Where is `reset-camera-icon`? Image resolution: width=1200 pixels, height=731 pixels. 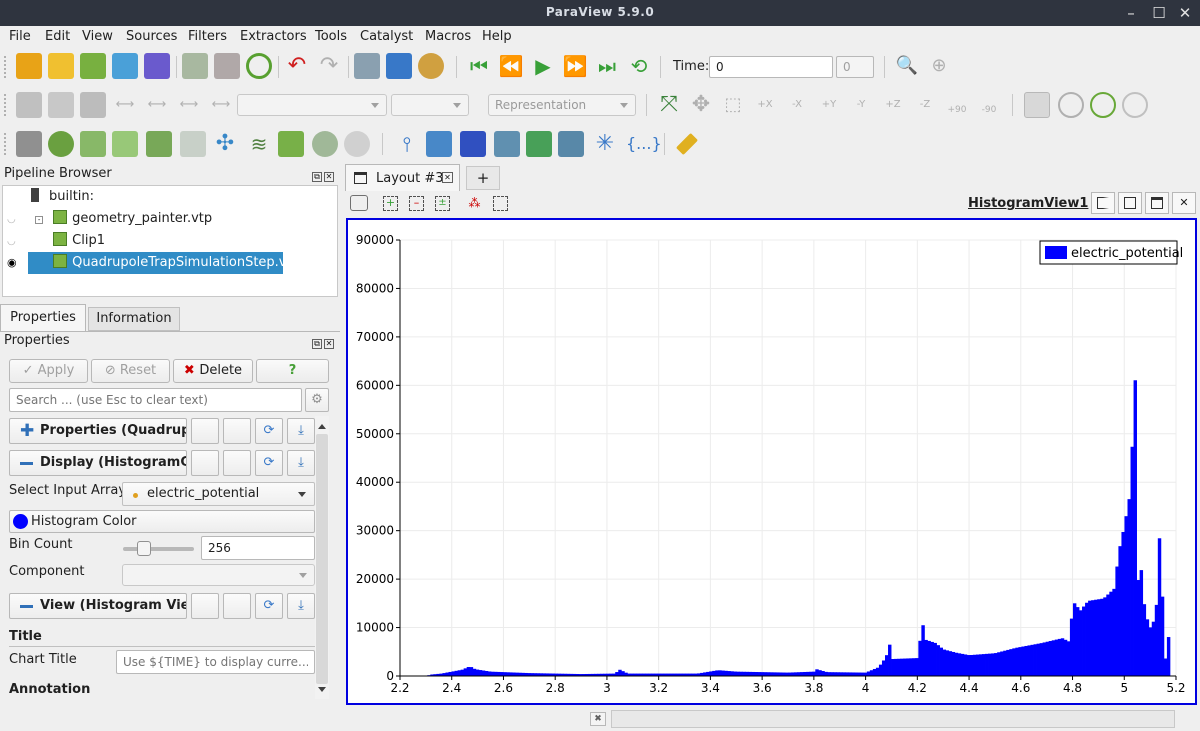
reset-camera-icon is located at coordinates (367, 66).